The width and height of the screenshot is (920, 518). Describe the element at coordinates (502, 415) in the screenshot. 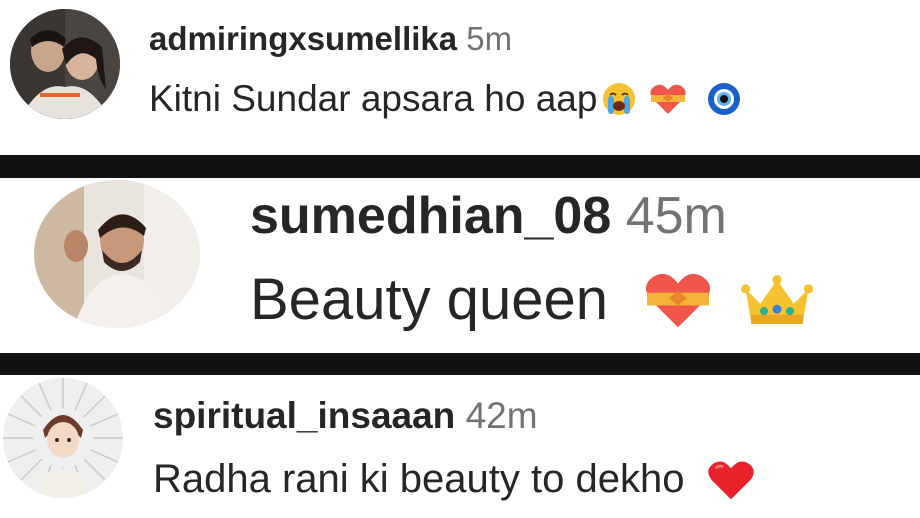

I see `timestamp: 42m` at that location.